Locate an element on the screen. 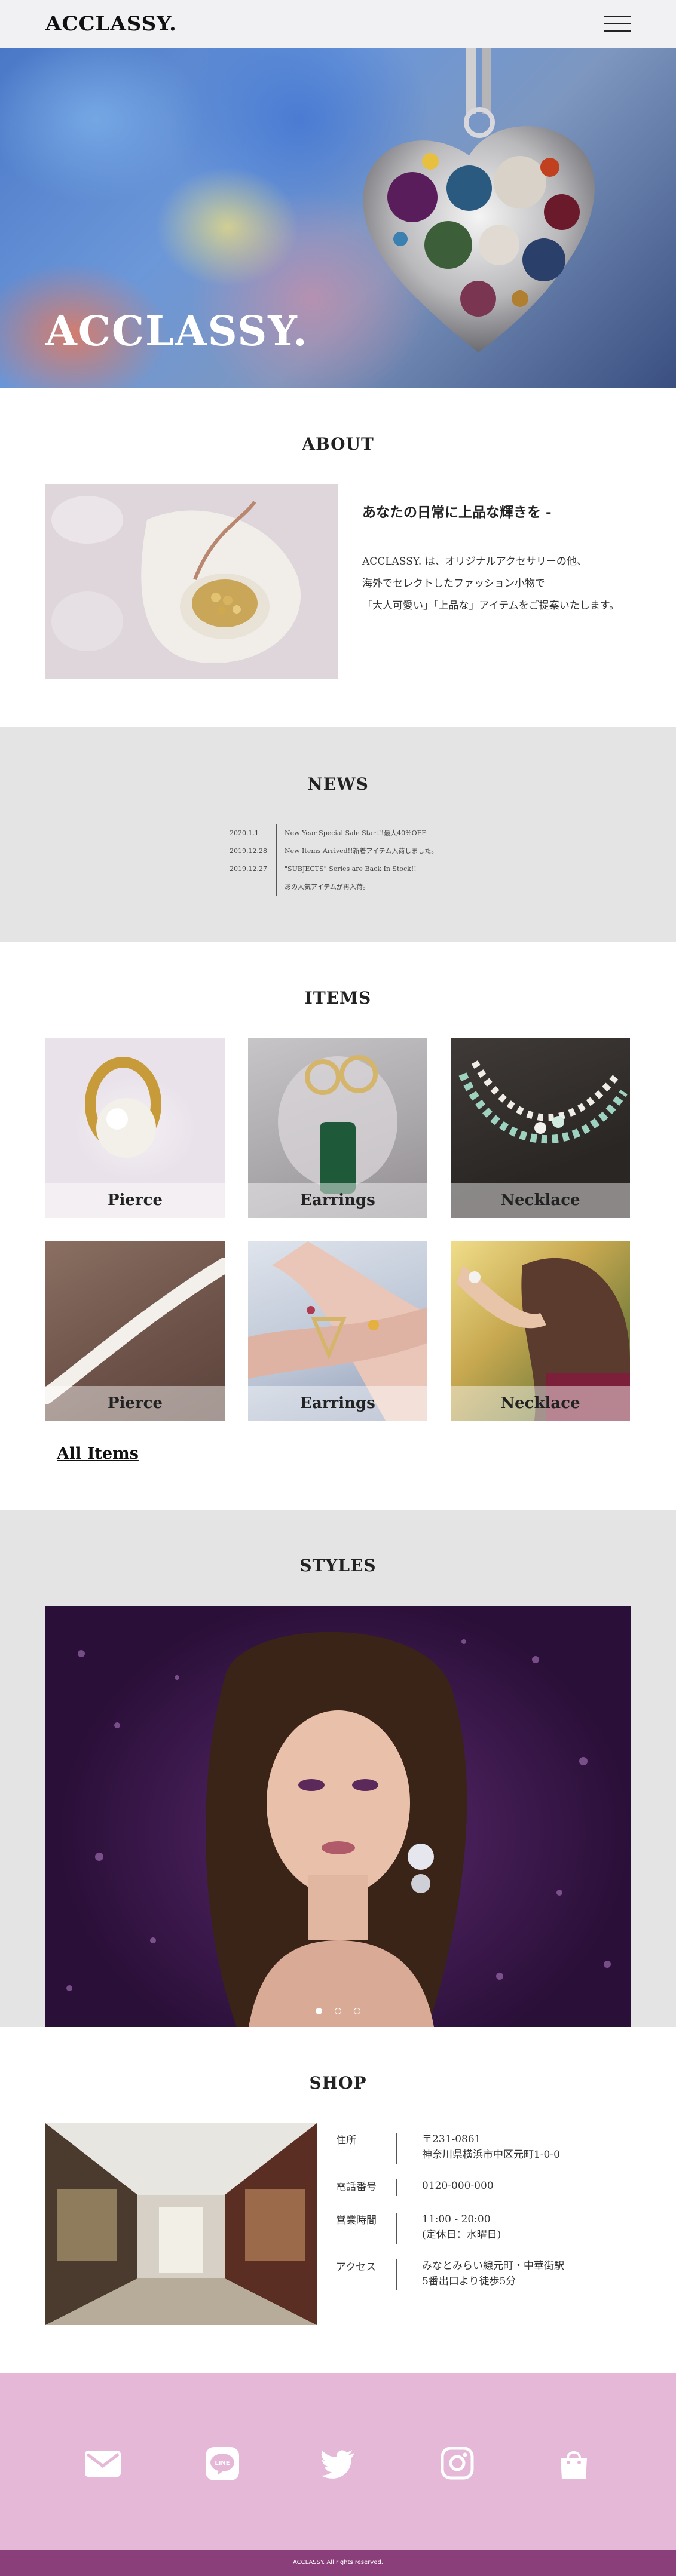 Image resolution: width=676 pixels, height=2576 pixels. gold-beads-bowl-image is located at coordinates (192, 581).